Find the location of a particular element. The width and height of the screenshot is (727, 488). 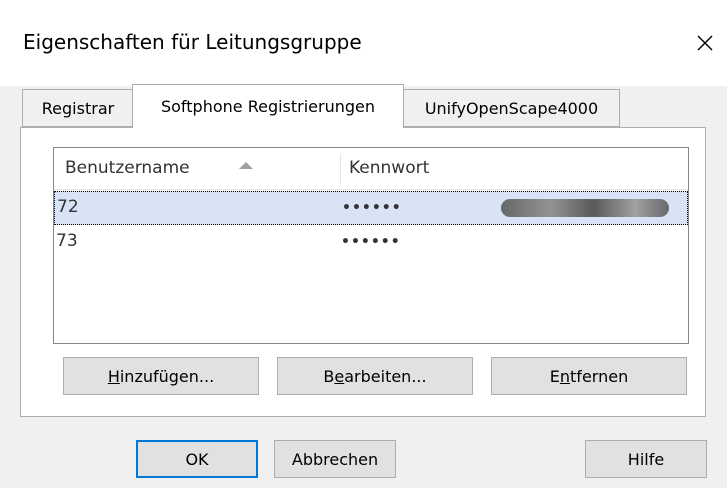

column-divider is located at coordinates (340, 169).